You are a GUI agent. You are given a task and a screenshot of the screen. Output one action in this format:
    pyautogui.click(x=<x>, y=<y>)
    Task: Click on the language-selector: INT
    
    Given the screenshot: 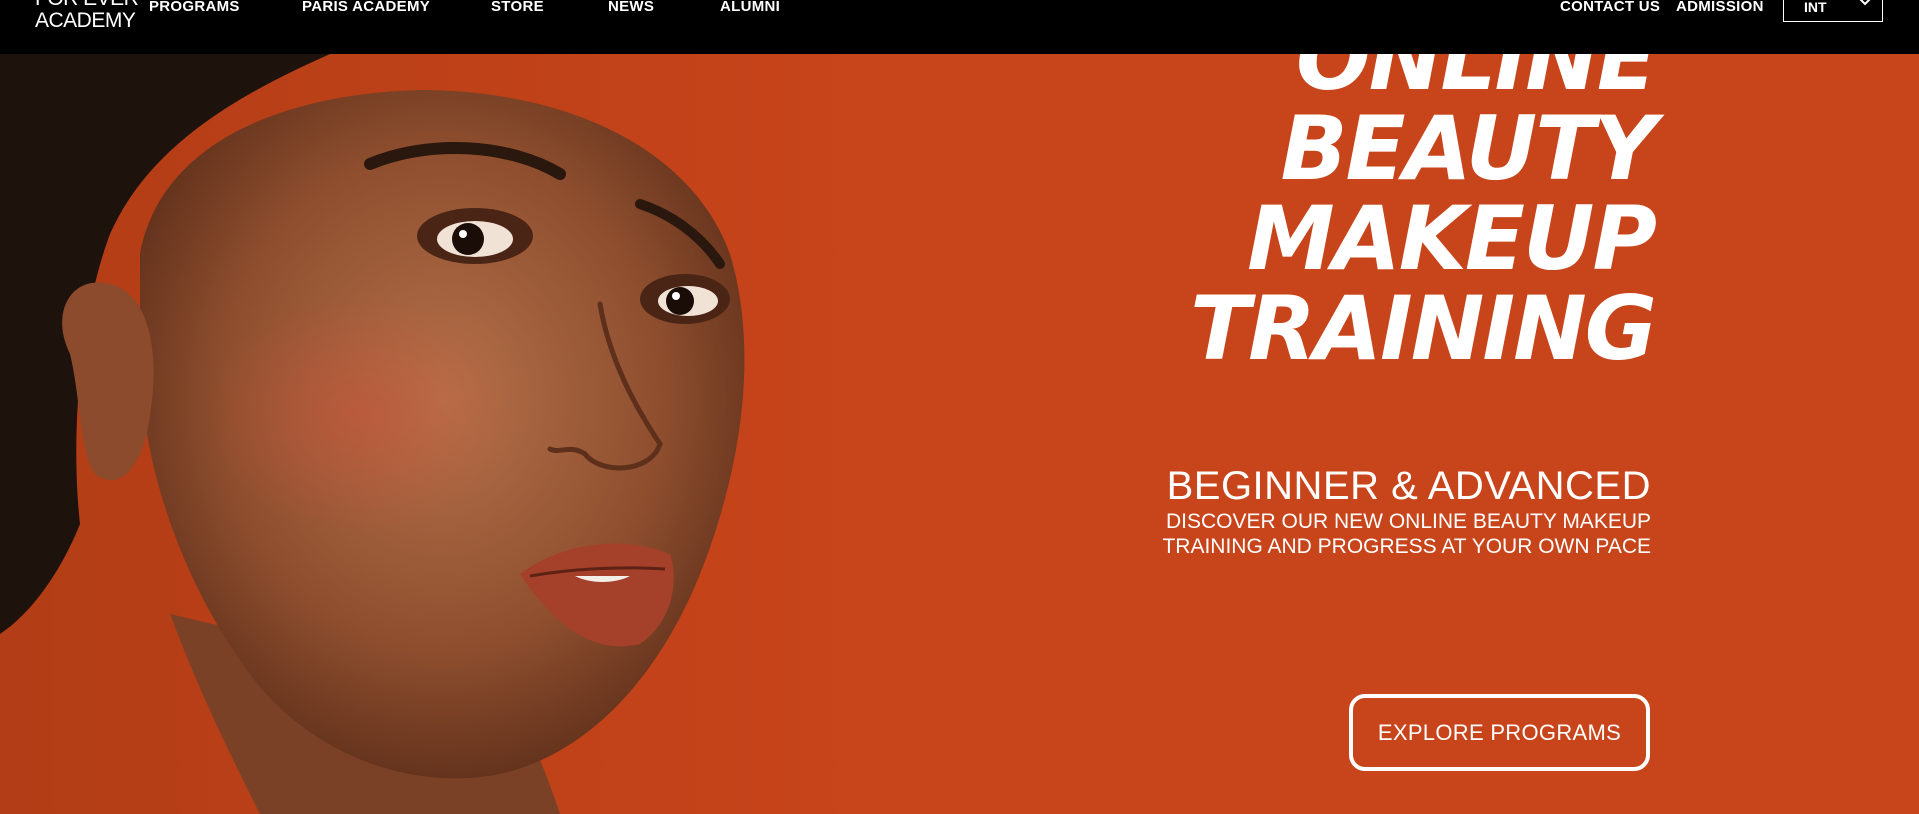 What is the action you would take?
    pyautogui.click(x=1833, y=11)
    